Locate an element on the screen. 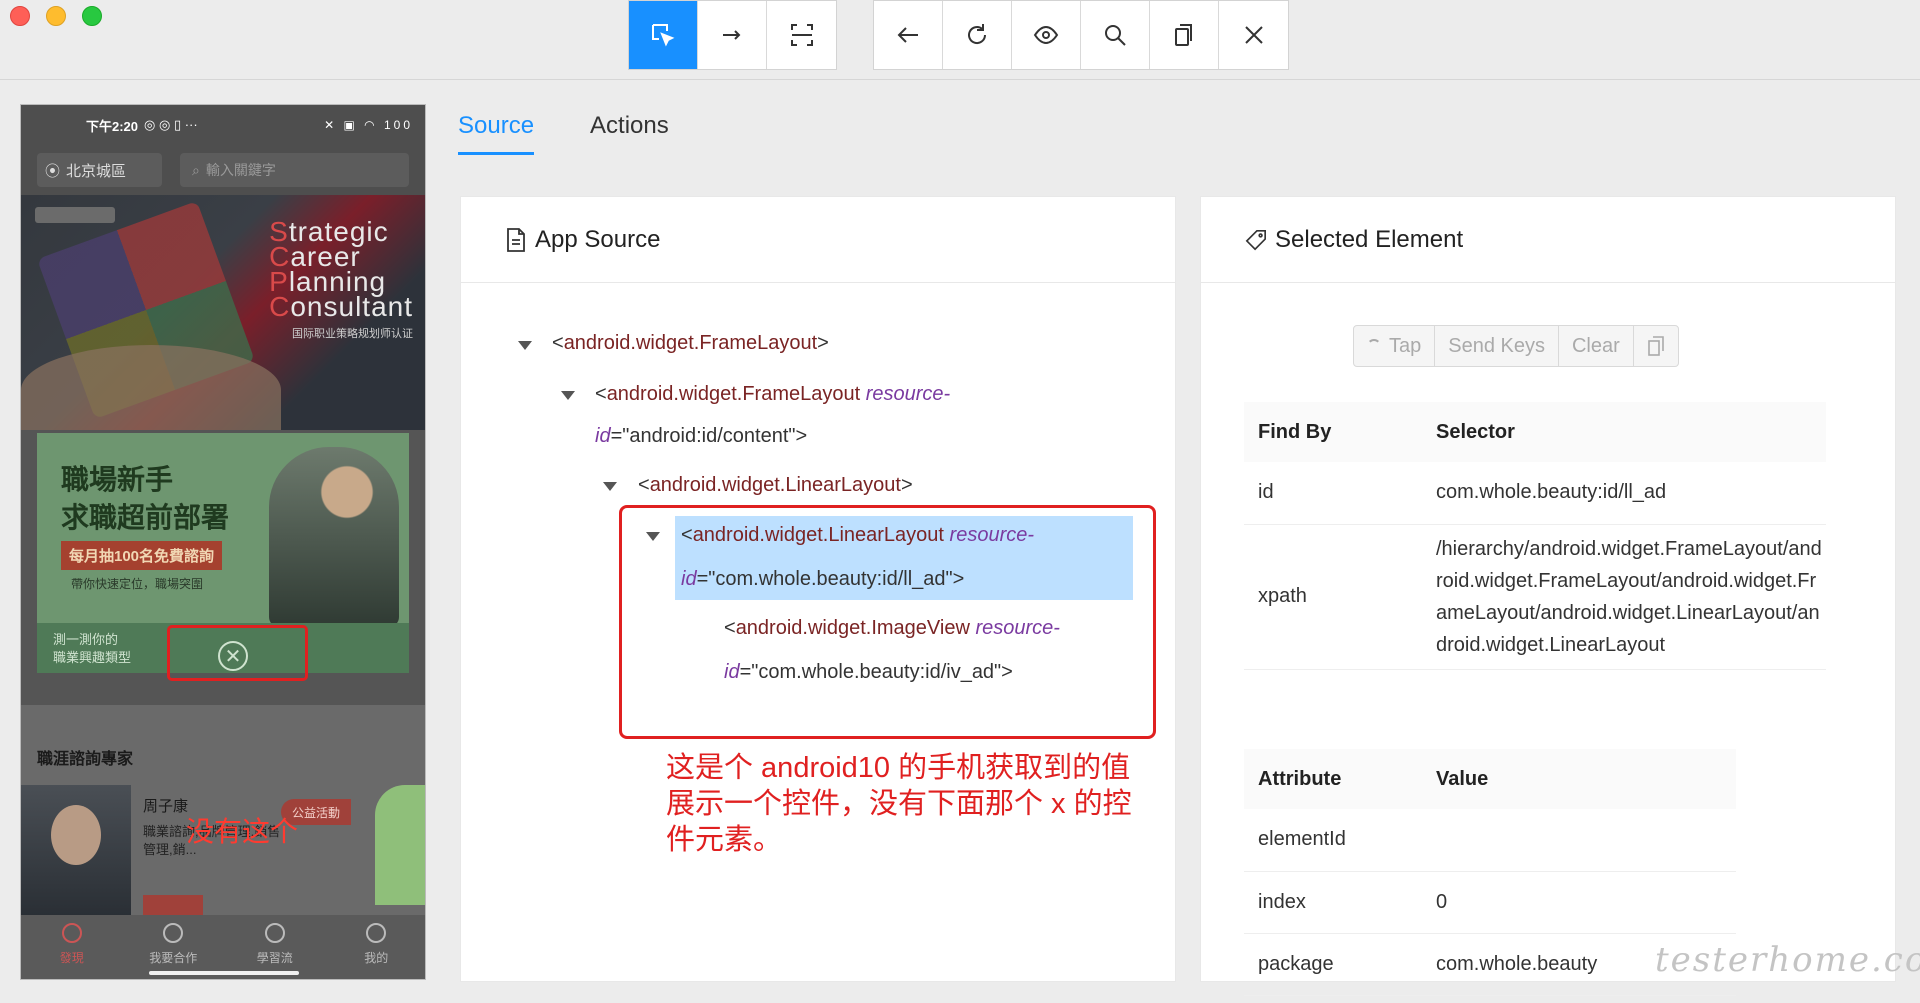 This screenshot has width=1920, height=1003. device-search-bar: ⦿ 北京城區 ⌕ 輸入關鍵字 is located at coordinates (223, 170).